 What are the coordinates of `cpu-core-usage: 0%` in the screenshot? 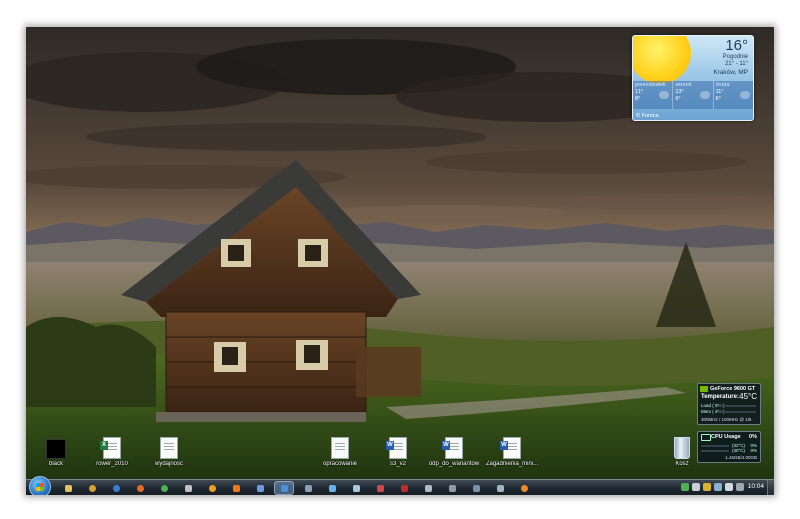 It's located at (753, 450).